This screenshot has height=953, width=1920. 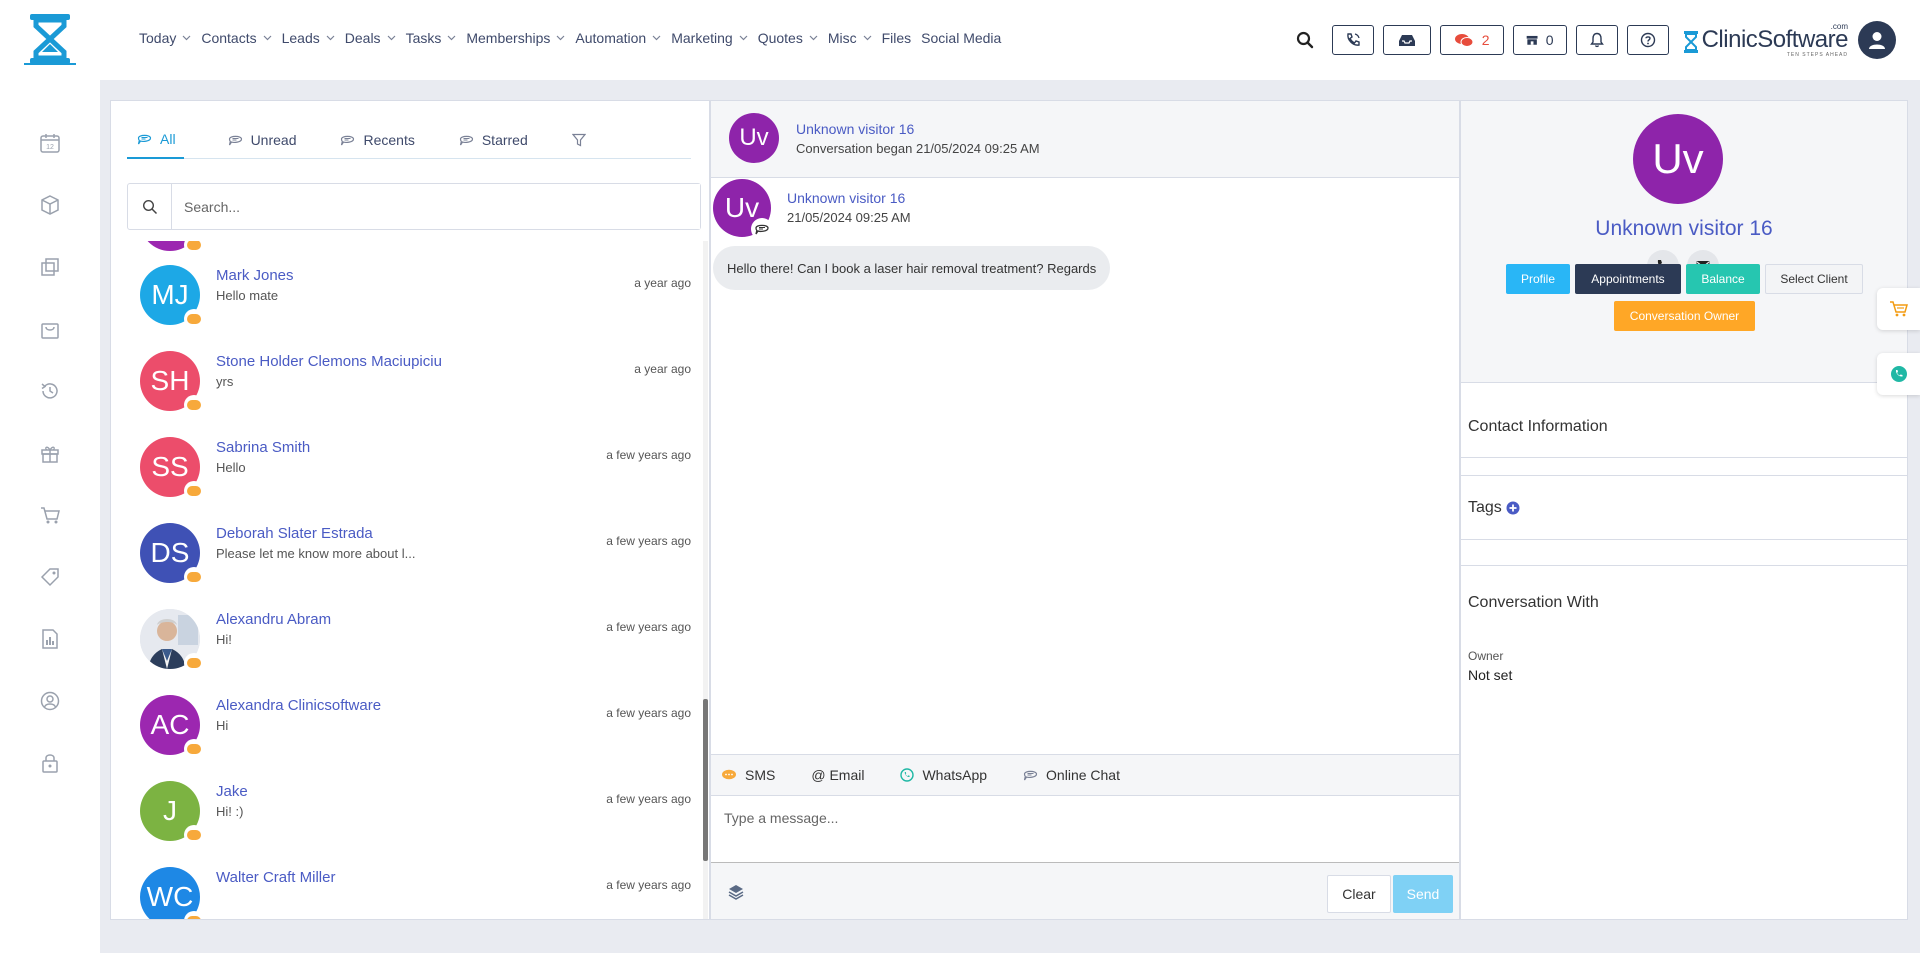 I want to click on conversation-preview: Hello, so click(x=231, y=467).